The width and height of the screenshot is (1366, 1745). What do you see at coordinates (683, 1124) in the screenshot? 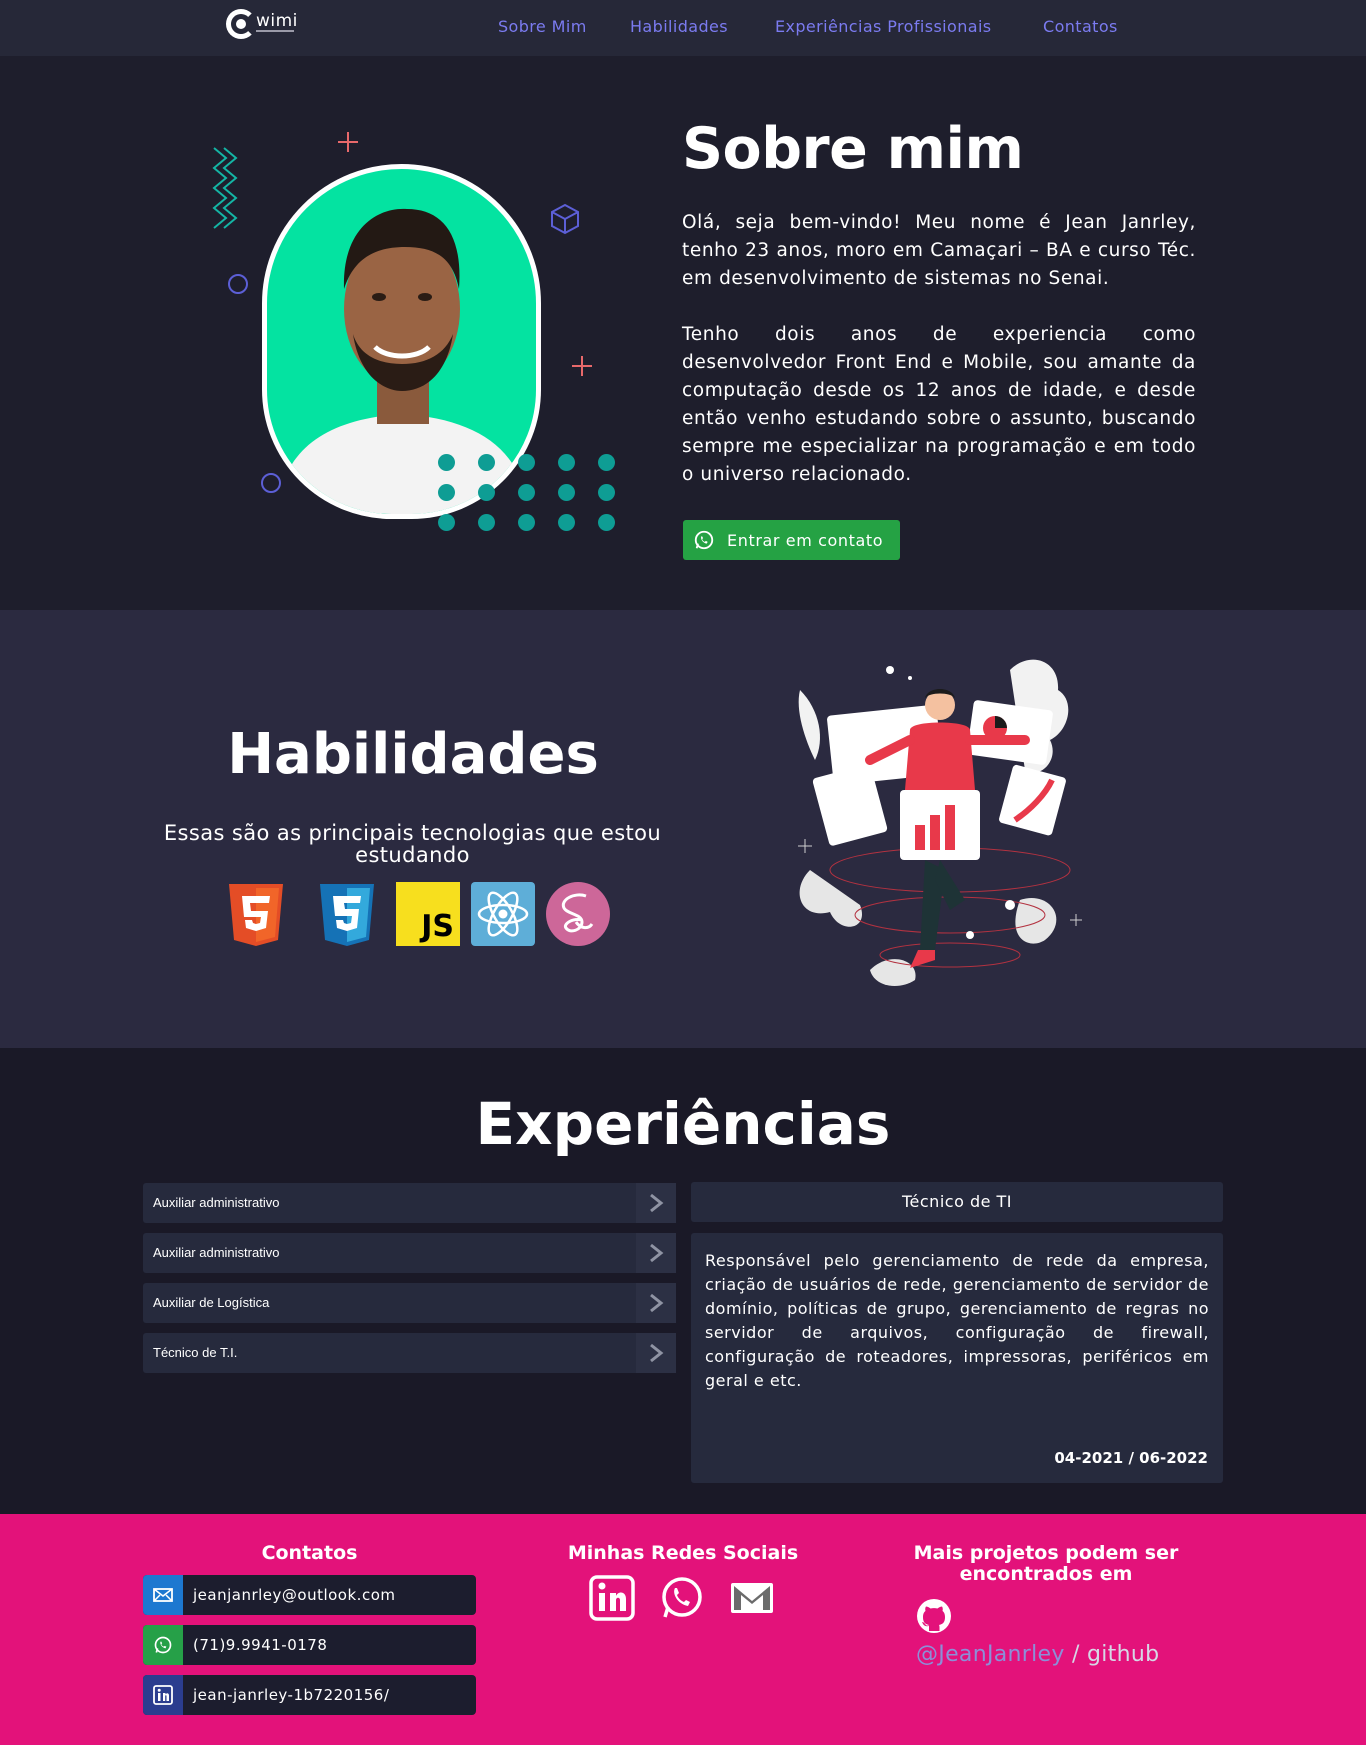
I see `experiencias-title: Experiências` at bounding box center [683, 1124].